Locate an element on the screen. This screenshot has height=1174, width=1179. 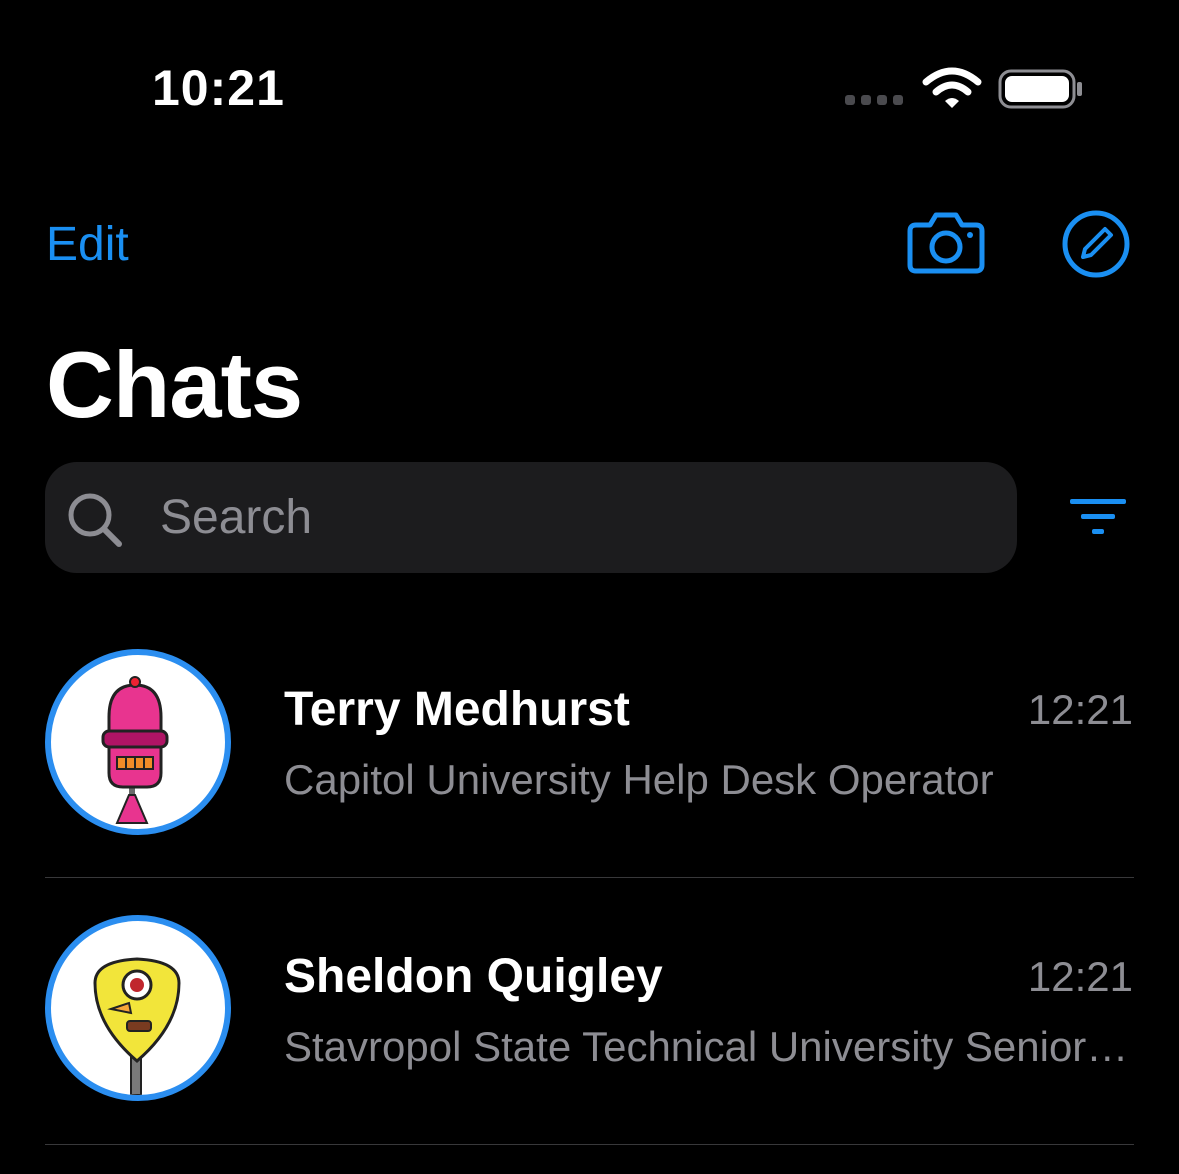
wifi-icon is located at coordinates (952, 87).